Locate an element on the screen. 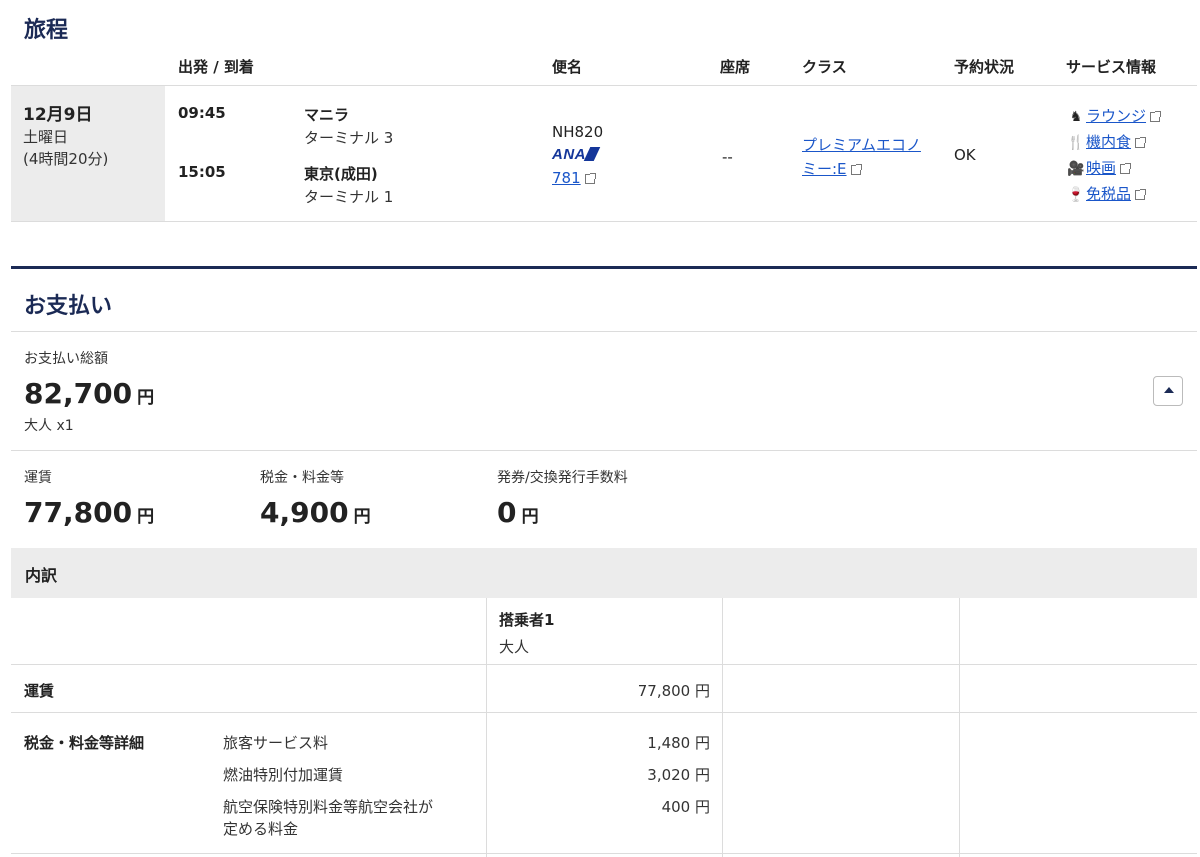  fare-label: 運賃 is located at coordinates (38, 478).